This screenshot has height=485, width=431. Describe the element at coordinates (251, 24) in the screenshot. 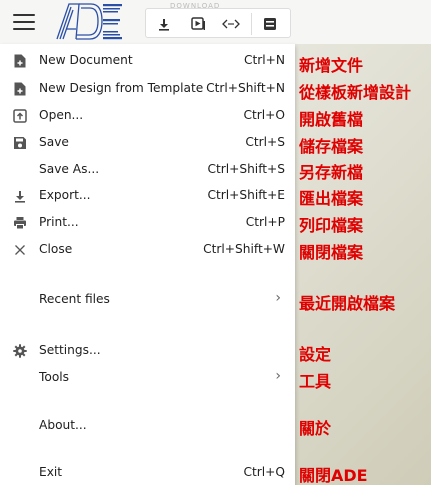

I see `toolbar-separator` at that location.